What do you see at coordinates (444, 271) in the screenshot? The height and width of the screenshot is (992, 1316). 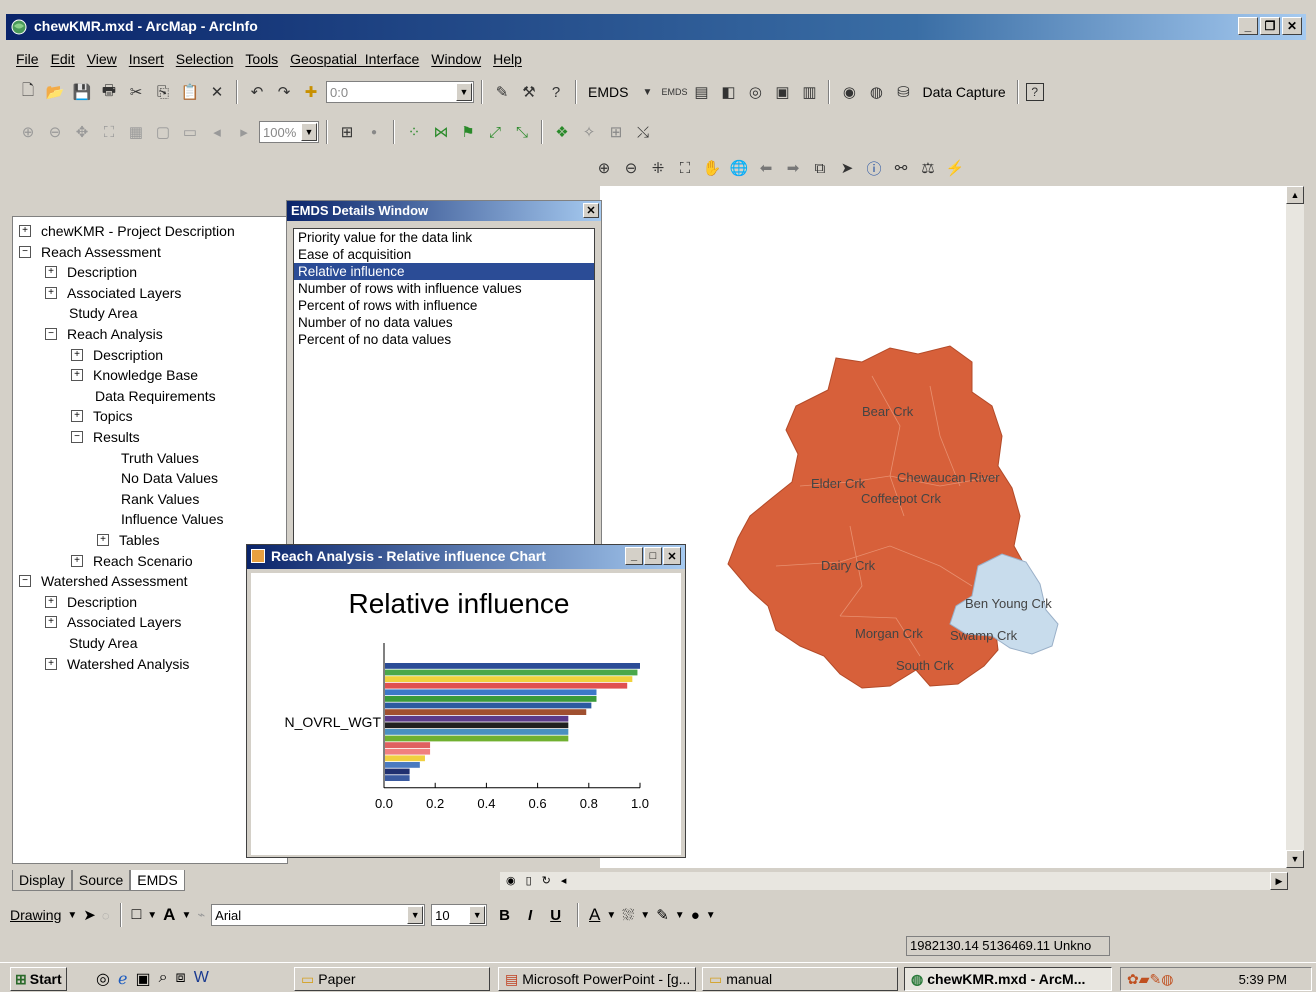 I see `list-item-selected: Relative influence` at bounding box center [444, 271].